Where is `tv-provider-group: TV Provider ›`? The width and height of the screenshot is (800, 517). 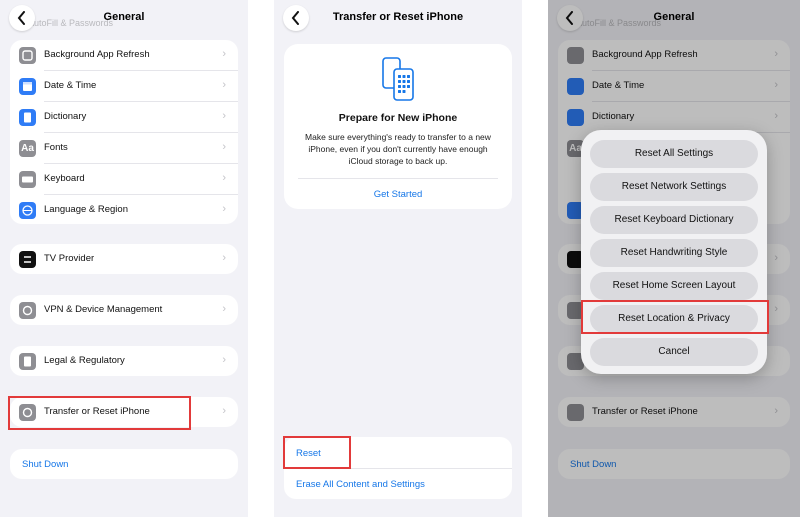
tv-provider-group: TV Provider › is located at coordinates (124, 259).